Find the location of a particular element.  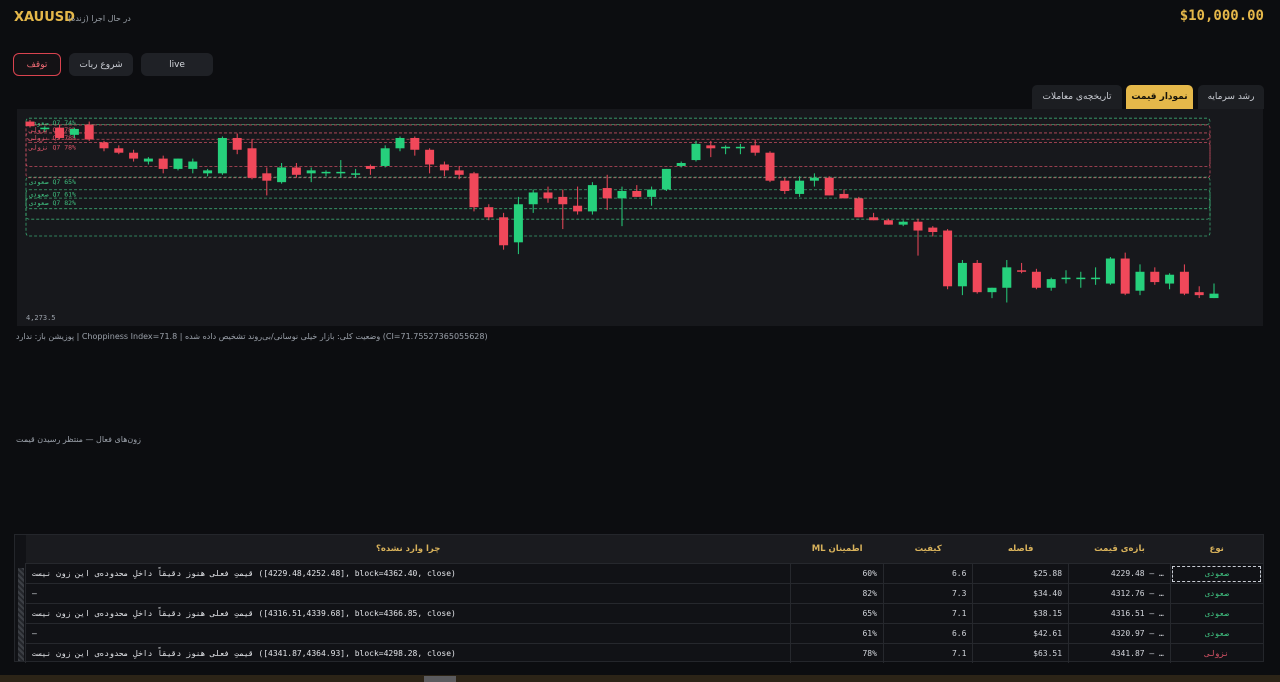

table-scrollbar is located at coordinates (21, 614).